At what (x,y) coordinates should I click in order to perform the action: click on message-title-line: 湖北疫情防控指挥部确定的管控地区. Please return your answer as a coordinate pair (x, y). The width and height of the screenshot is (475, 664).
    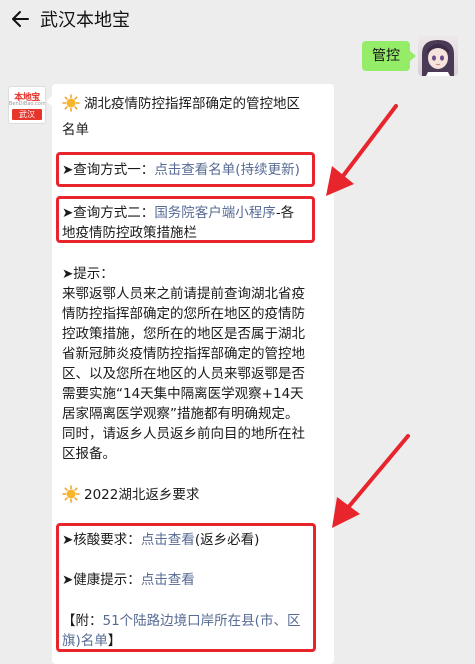
    Looking at the image, I should click on (181, 104).